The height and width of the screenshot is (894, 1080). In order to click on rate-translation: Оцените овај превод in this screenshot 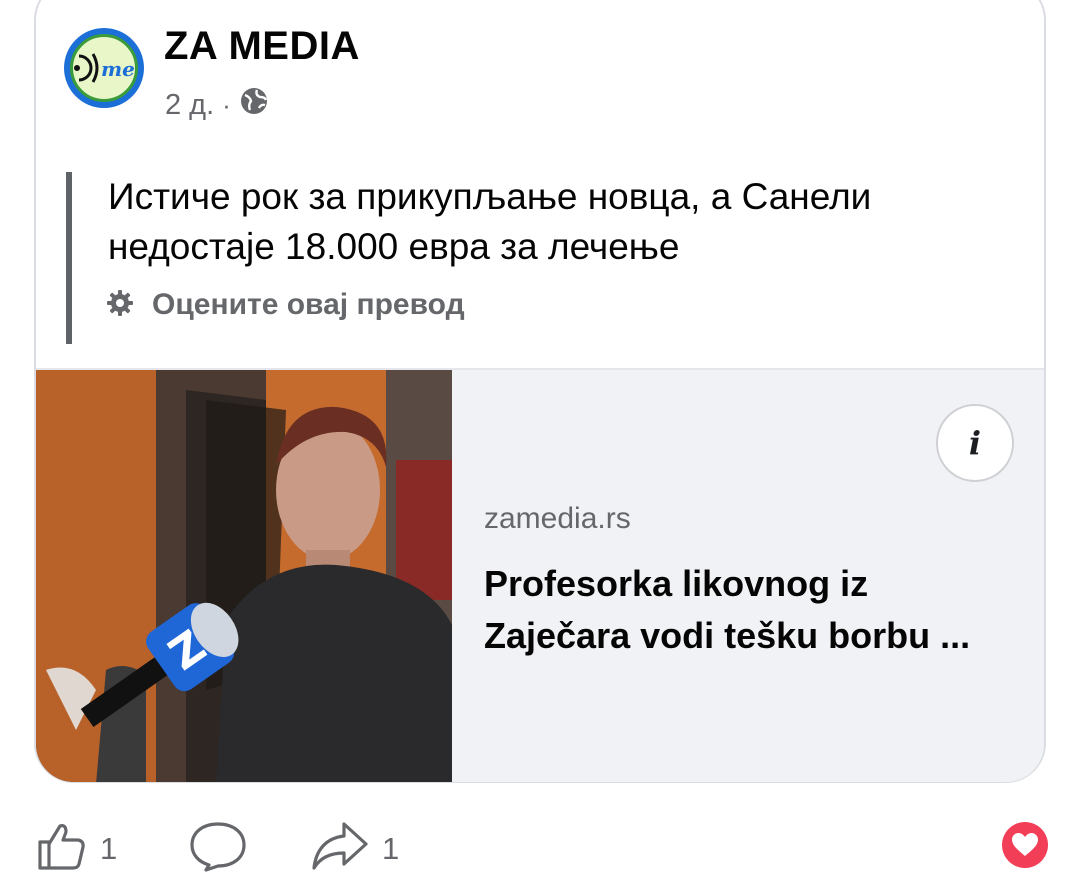, I will do `click(285, 305)`.